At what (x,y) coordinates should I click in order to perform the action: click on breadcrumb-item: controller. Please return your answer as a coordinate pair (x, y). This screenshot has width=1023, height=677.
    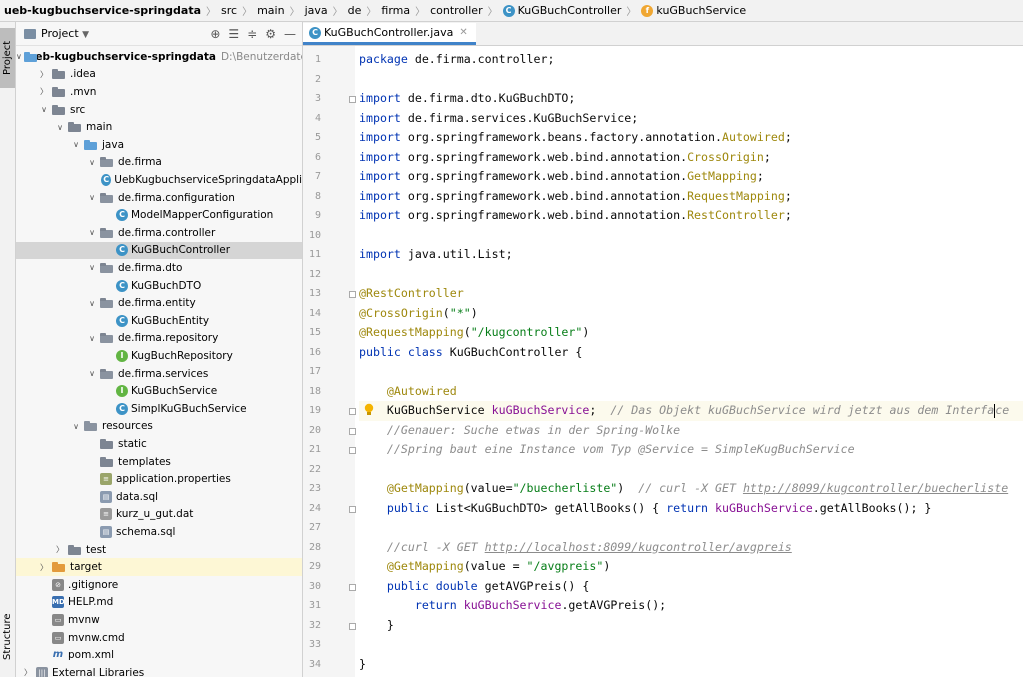
    Looking at the image, I should click on (456, 10).